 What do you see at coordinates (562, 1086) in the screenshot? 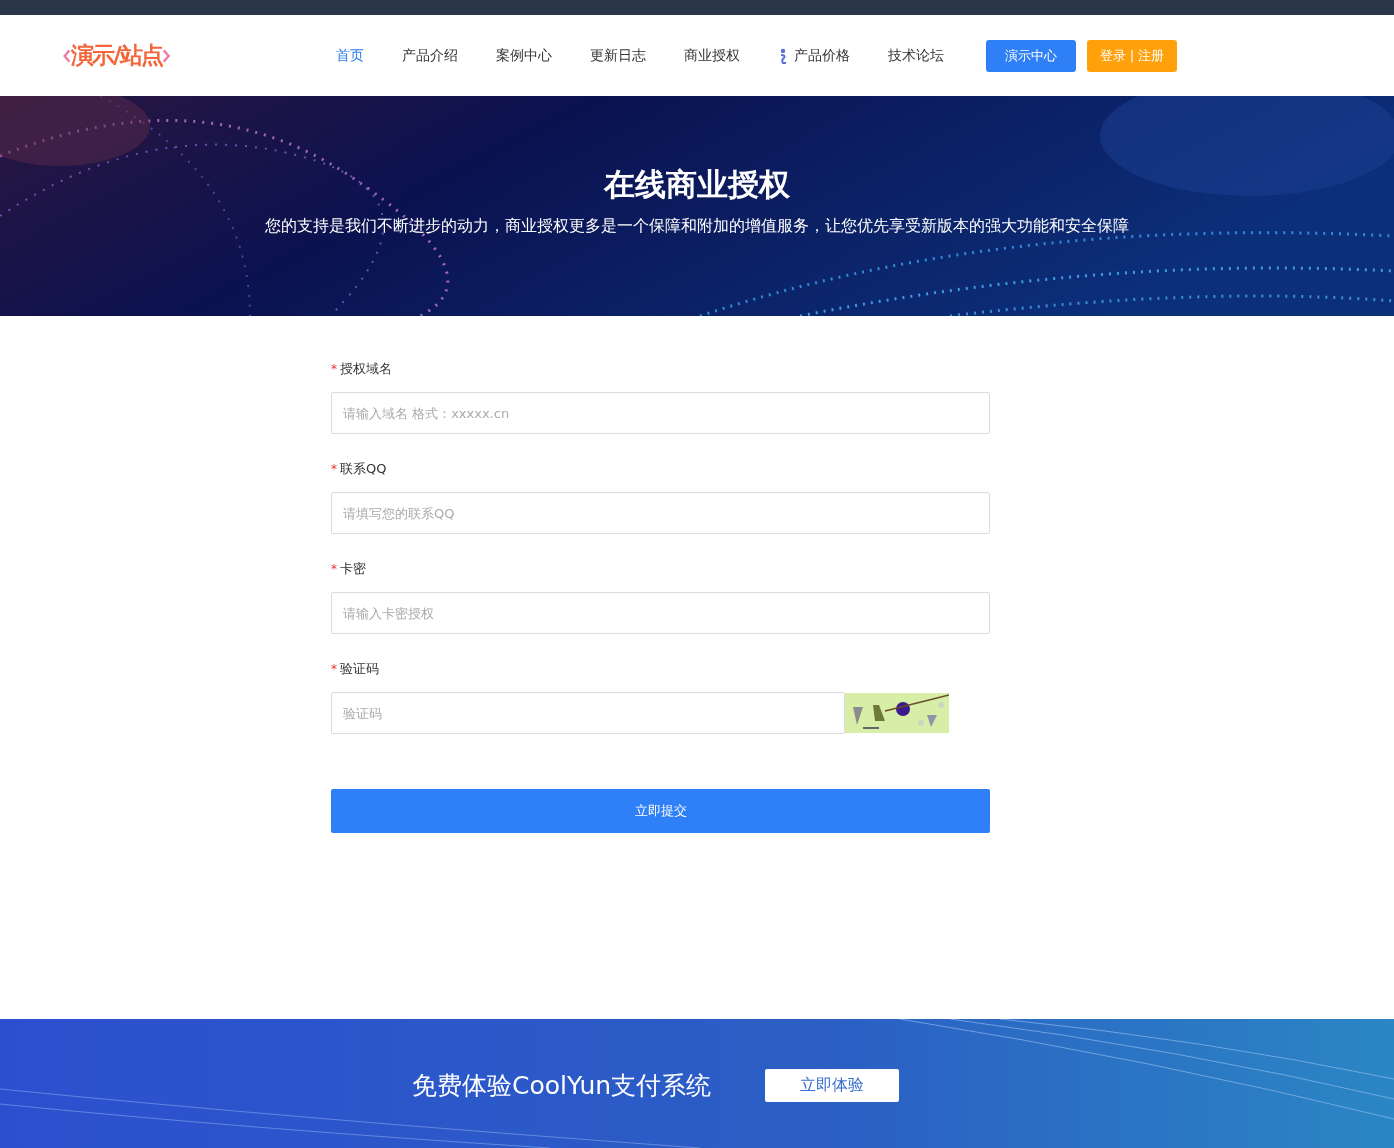
I see `banner-text: 免费体验CoolYun支付系统` at bounding box center [562, 1086].